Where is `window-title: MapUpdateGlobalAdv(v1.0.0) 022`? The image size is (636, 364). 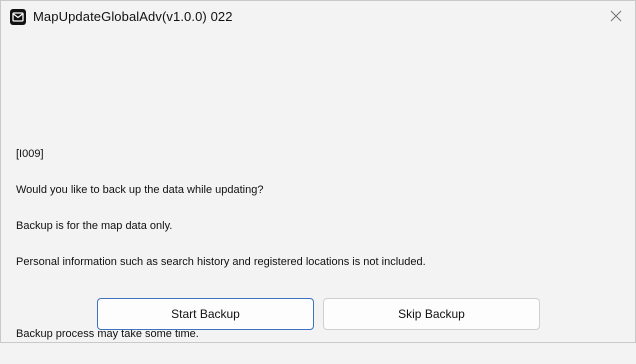
window-title: MapUpdateGlobalAdv(v1.0.0) 022 is located at coordinates (133, 16).